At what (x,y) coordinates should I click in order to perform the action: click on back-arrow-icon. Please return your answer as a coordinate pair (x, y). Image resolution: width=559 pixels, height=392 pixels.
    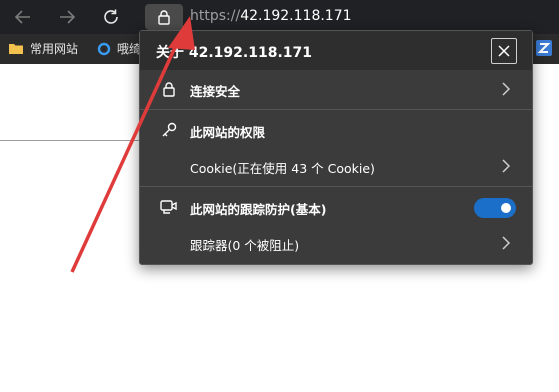
    Looking at the image, I should click on (22, 17).